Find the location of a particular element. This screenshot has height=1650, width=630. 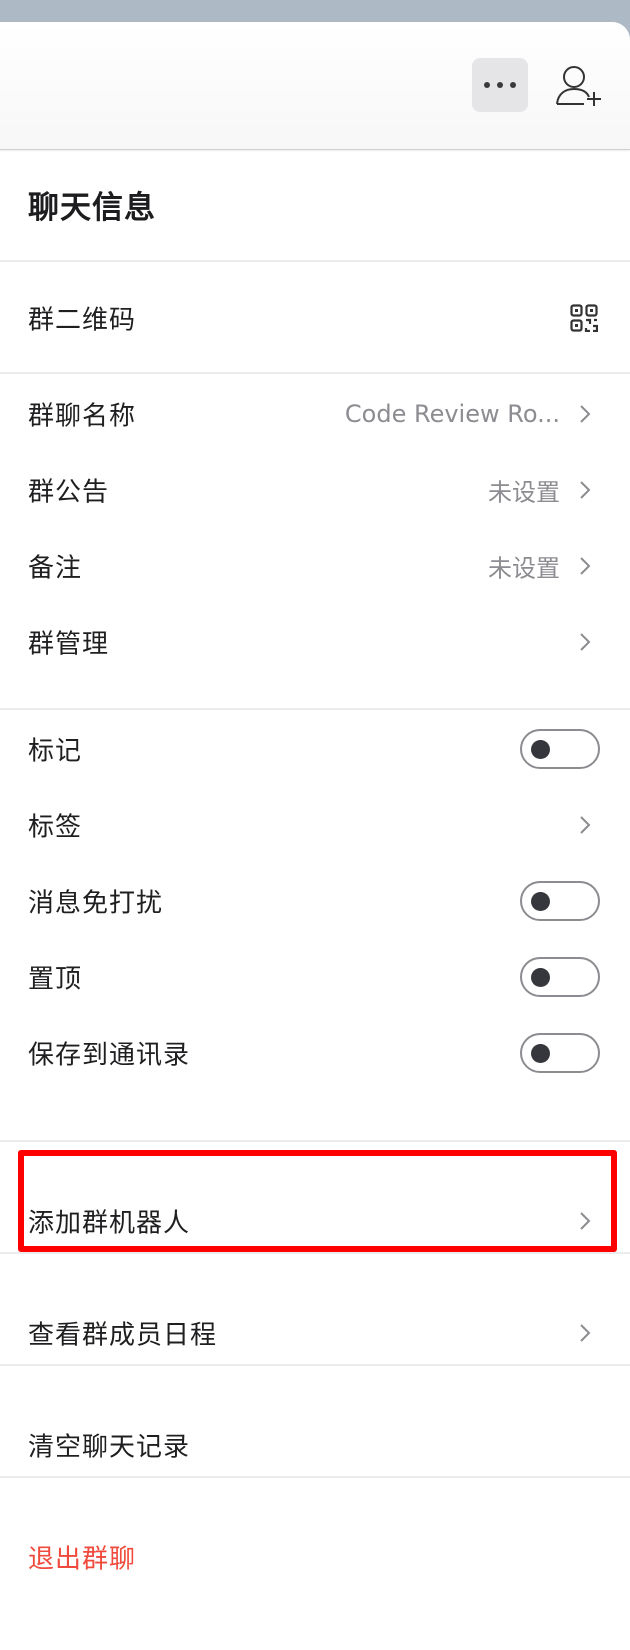

view-member-schedule-label: 查看群成员日程 is located at coordinates (123, 1335).